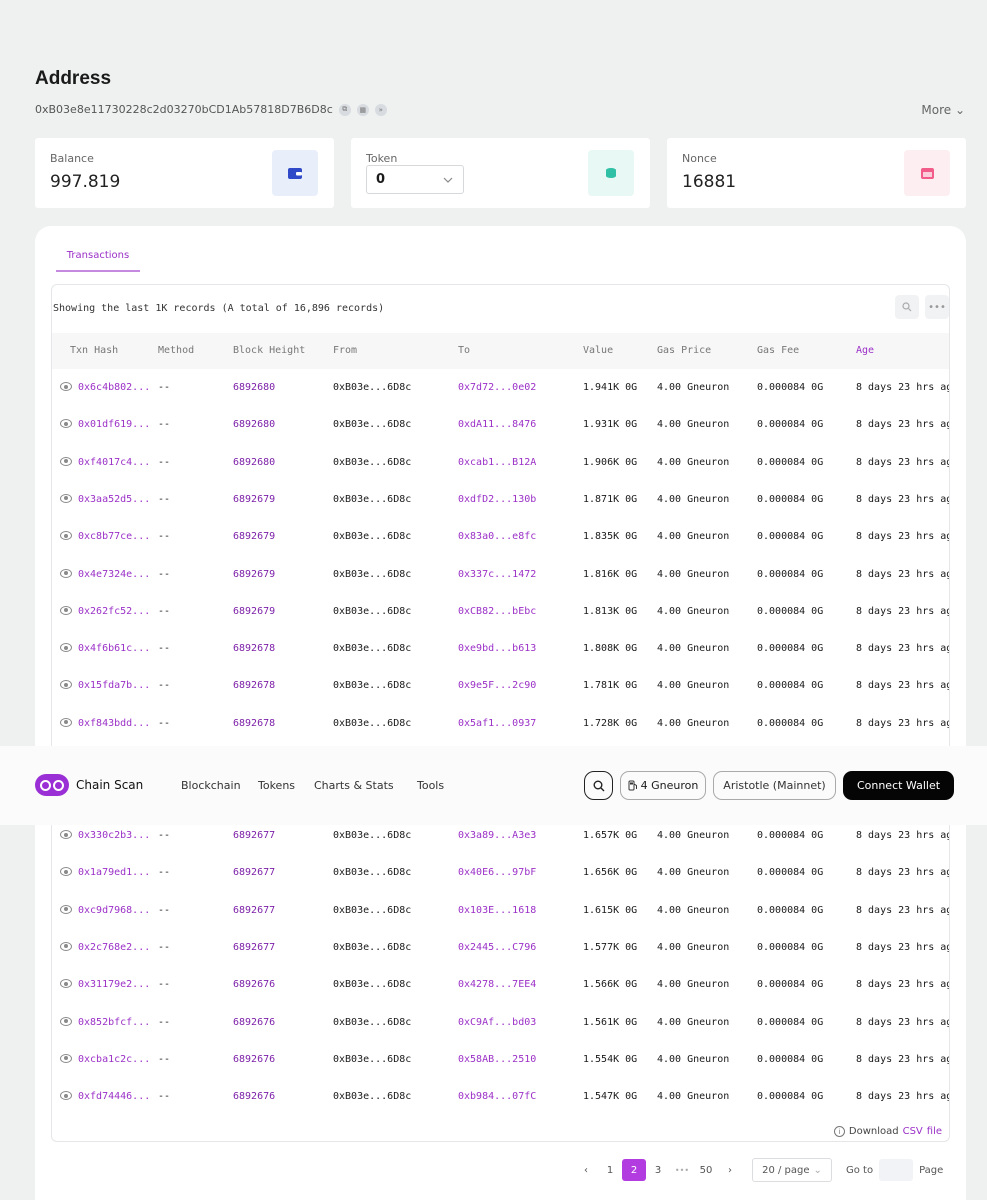  Describe the element at coordinates (497, 947) in the screenshot. I see `to-address-link: 0x2445...C796` at that location.